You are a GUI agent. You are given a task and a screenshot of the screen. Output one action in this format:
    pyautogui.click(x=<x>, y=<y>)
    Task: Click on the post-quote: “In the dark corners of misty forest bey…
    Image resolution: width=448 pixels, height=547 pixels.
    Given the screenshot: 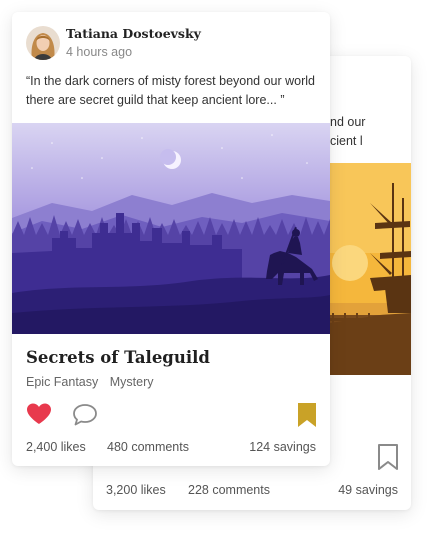 What is the action you would take?
    pyautogui.click(x=171, y=90)
    